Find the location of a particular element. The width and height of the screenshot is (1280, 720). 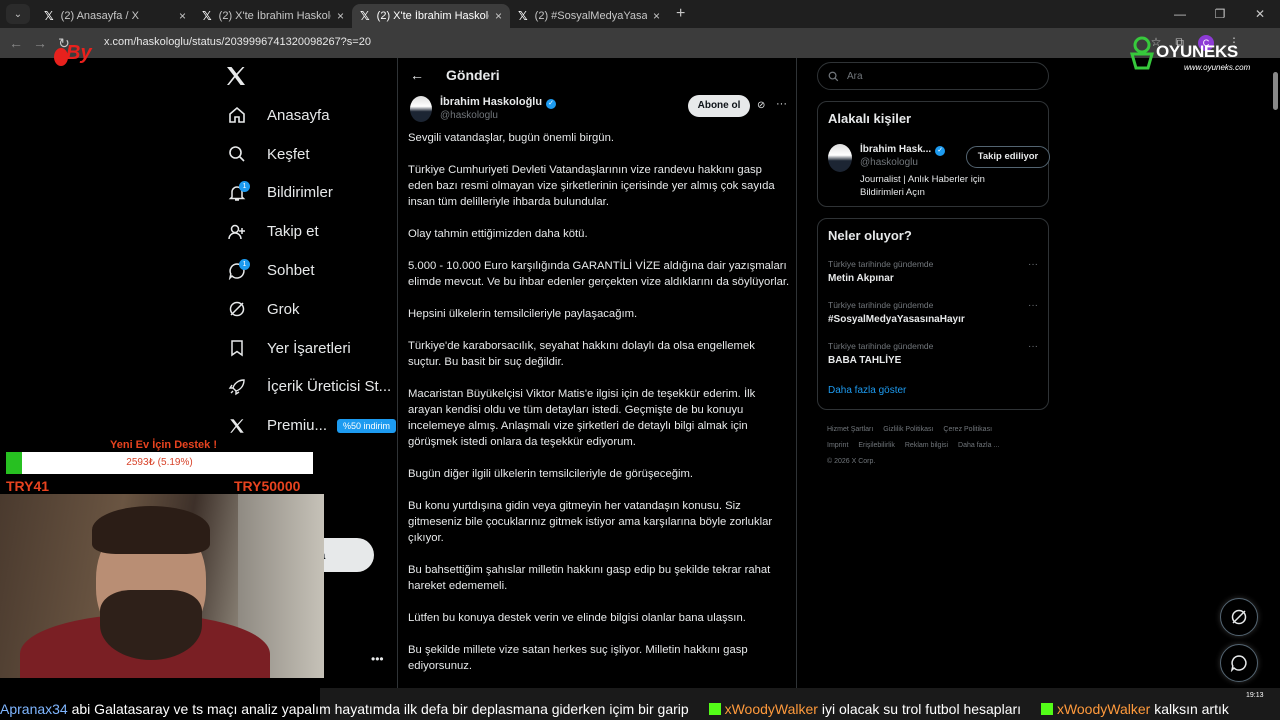

browser-tab-2: 𝕏 (2) X'te İbrahim Haskoloğlu: "İş × is located at coordinates (273, 16).